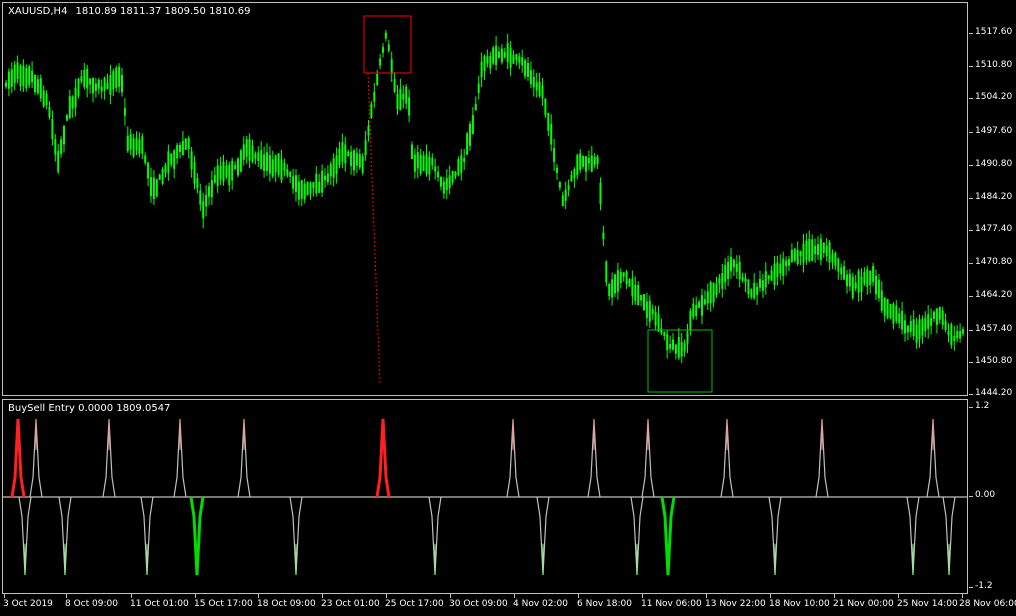 The image size is (1016, 616). I want to click on price-label: 1504.20, so click(994, 97).